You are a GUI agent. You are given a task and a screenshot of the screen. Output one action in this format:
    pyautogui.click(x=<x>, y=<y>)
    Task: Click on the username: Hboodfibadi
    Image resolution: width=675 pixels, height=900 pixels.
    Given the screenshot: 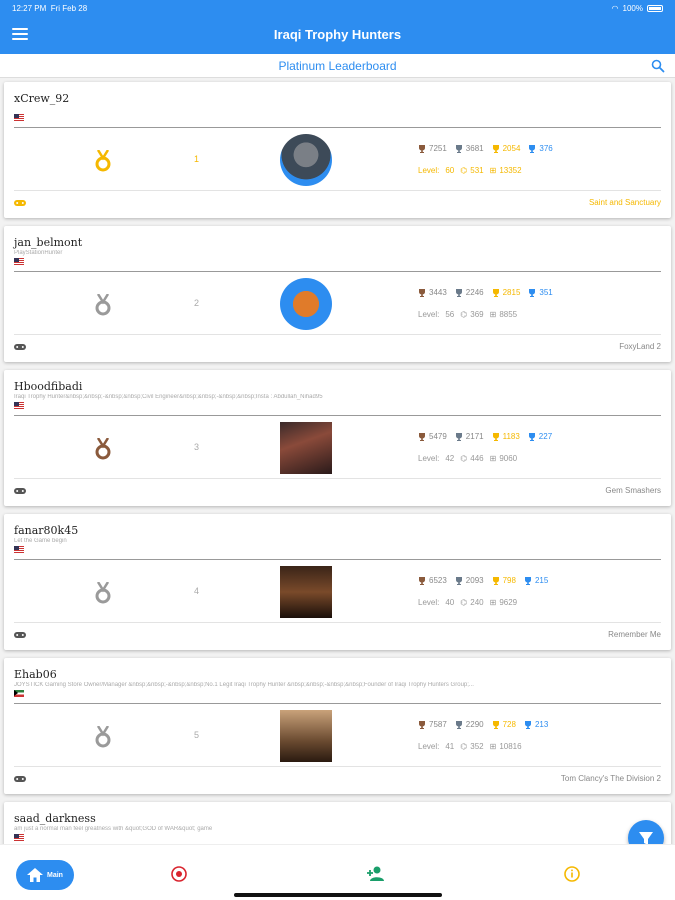 What is the action you would take?
    pyautogui.click(x=48, y=386)
    